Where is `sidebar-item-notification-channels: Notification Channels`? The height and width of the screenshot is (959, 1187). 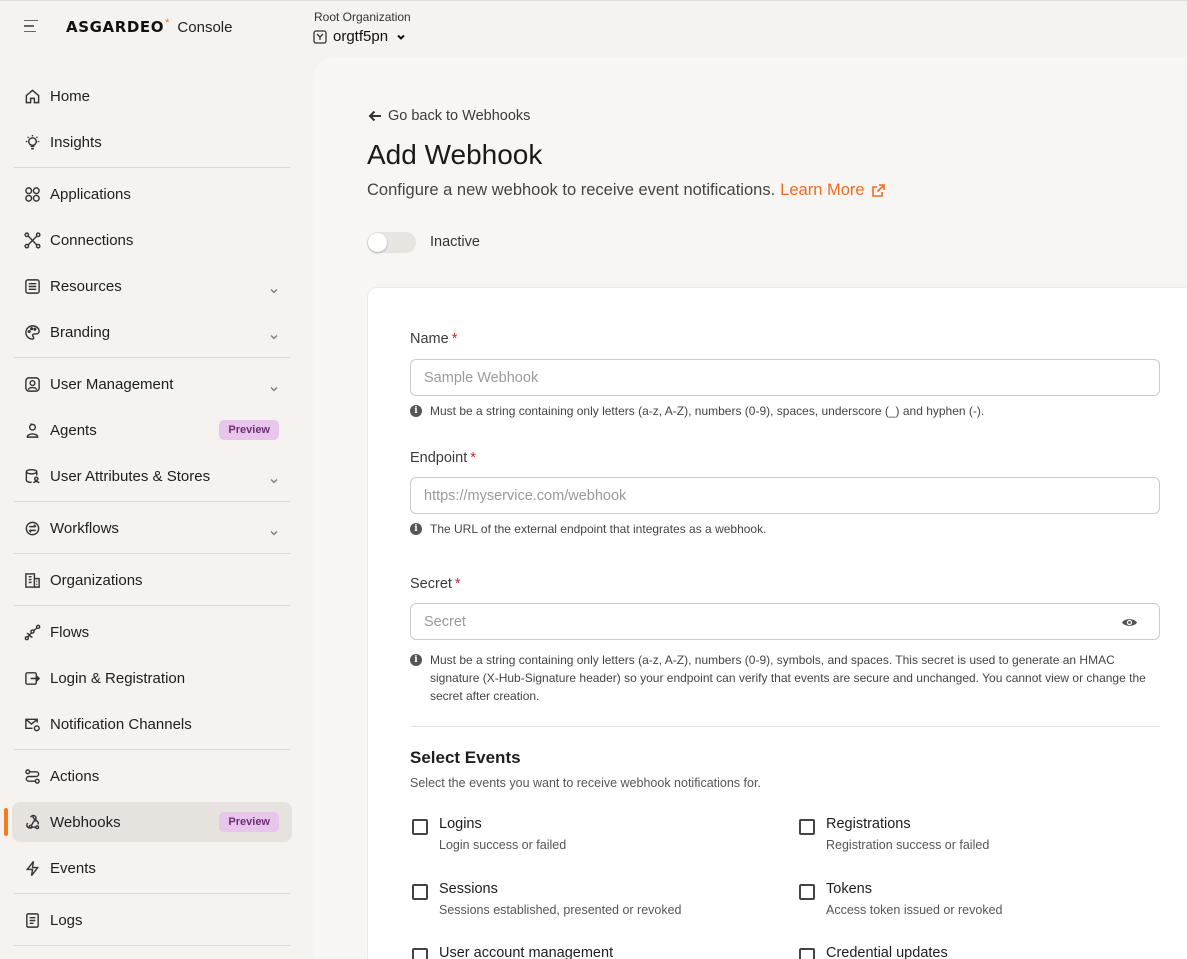 sidebar-item-notification-channels: Notification Channels is located at coordinates (152, 724).